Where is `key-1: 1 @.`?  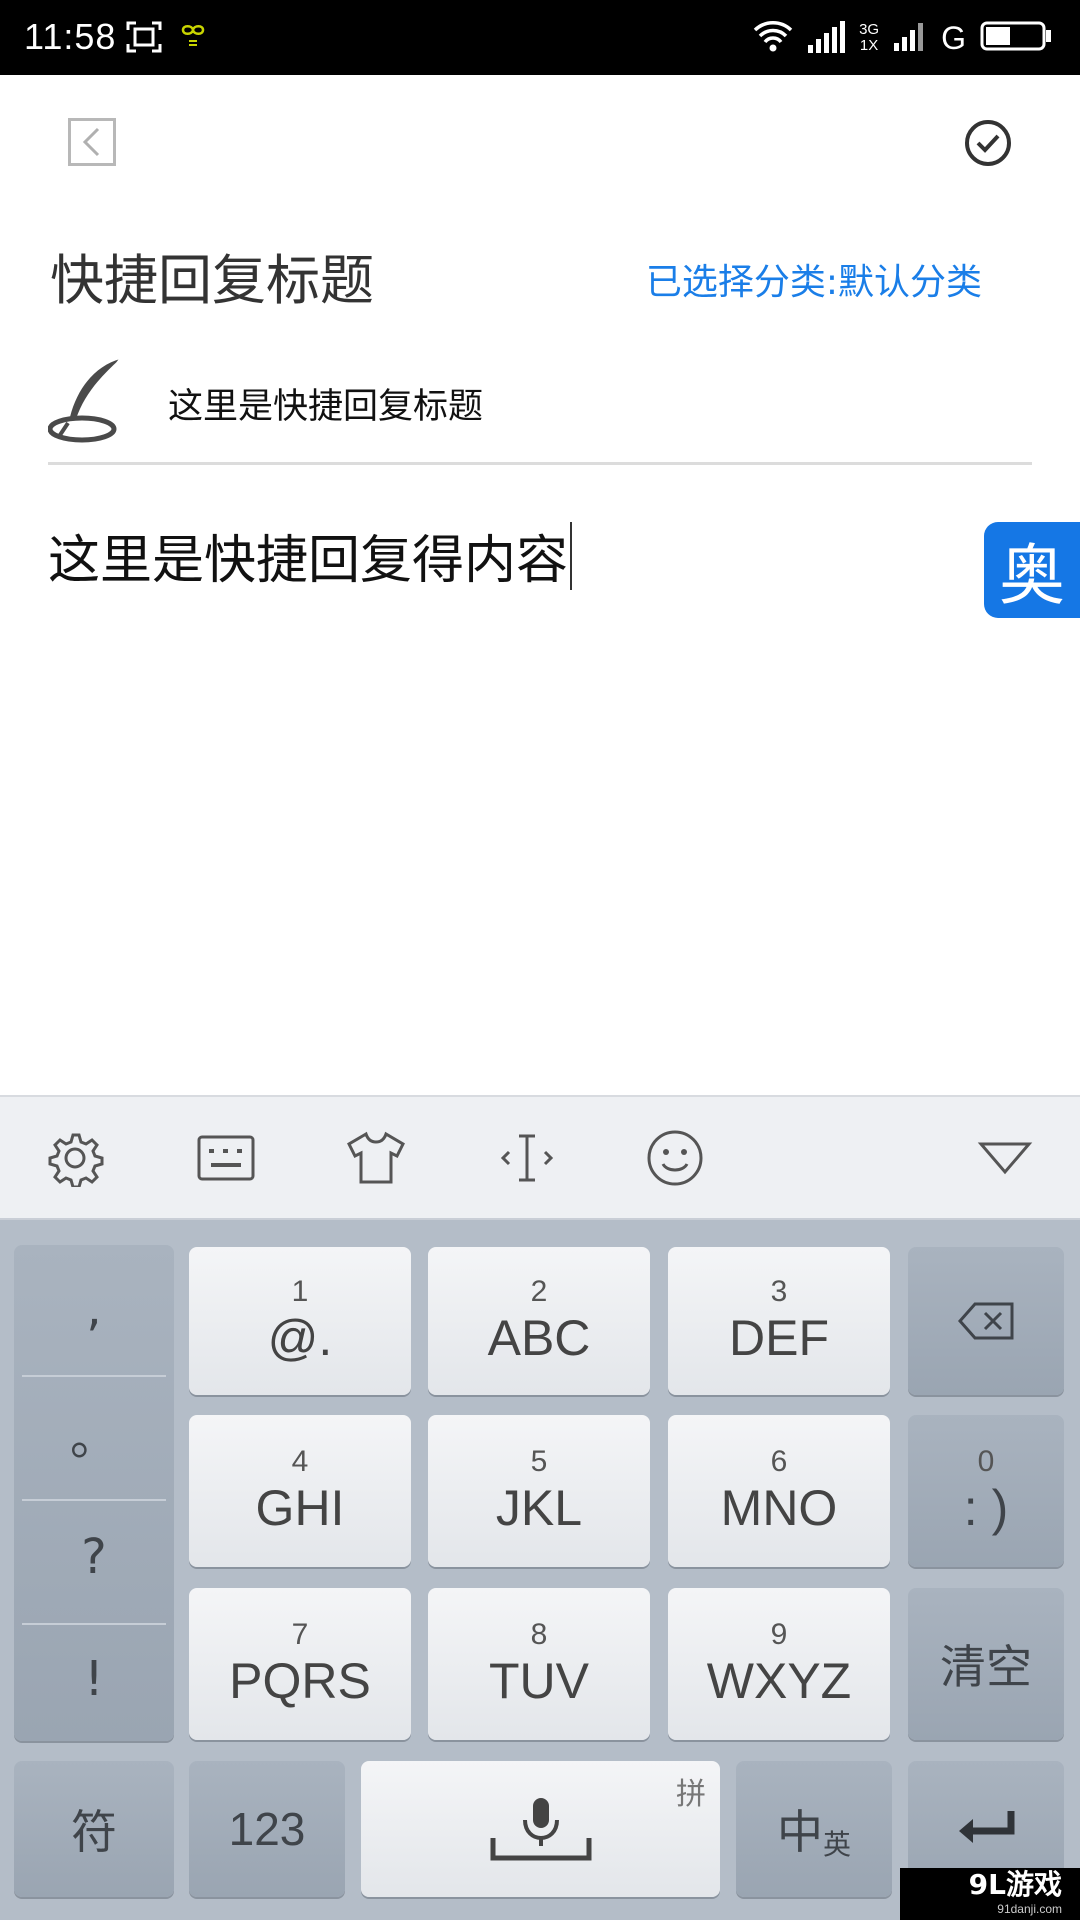
key-1: 1 @. is located at coordinates (300, 1321).